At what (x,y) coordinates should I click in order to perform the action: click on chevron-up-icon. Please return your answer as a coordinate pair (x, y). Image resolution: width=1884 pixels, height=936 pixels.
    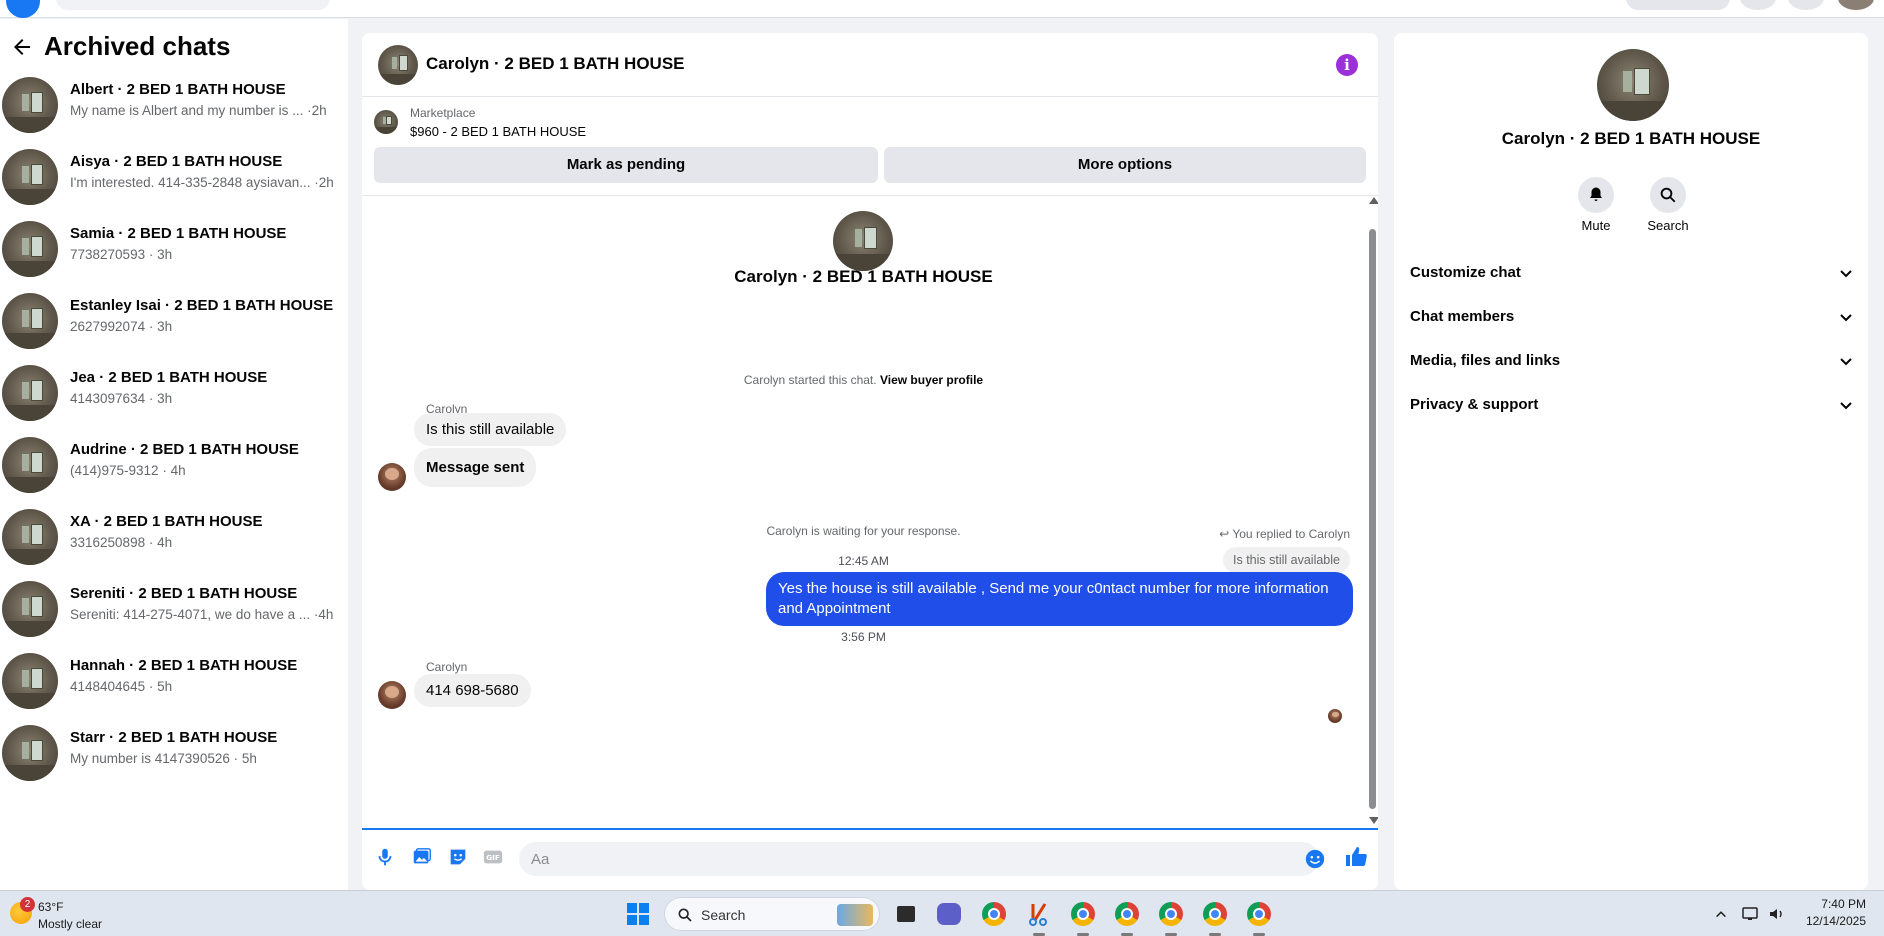
    Looking at the image, I should click on (1721, 914).